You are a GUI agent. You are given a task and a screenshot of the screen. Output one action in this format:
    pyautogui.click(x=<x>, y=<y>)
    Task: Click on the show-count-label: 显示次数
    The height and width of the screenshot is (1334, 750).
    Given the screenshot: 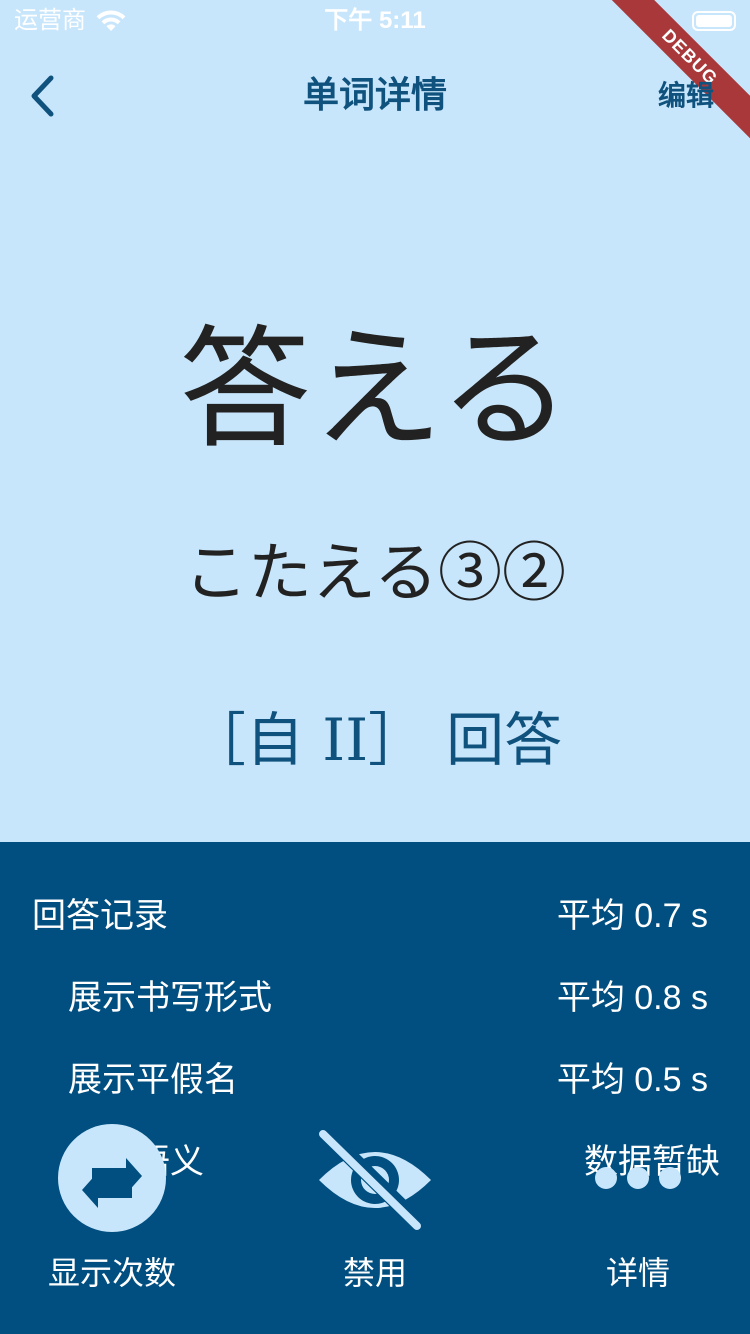 What is the action you would take?
    pyautogui.click(x=111, y=1273)
    